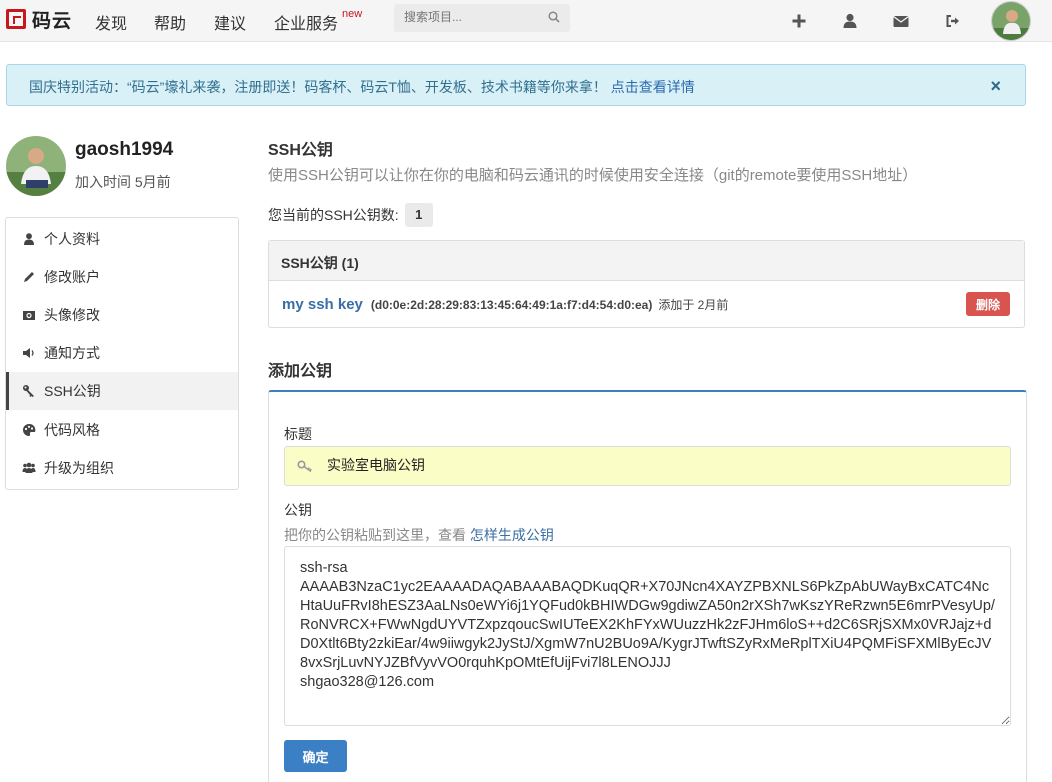 The image size is (1052, 782). I want to click on top-navbar: 码云 发现 帮助 建议 企业服务 new, so click(526, 21).